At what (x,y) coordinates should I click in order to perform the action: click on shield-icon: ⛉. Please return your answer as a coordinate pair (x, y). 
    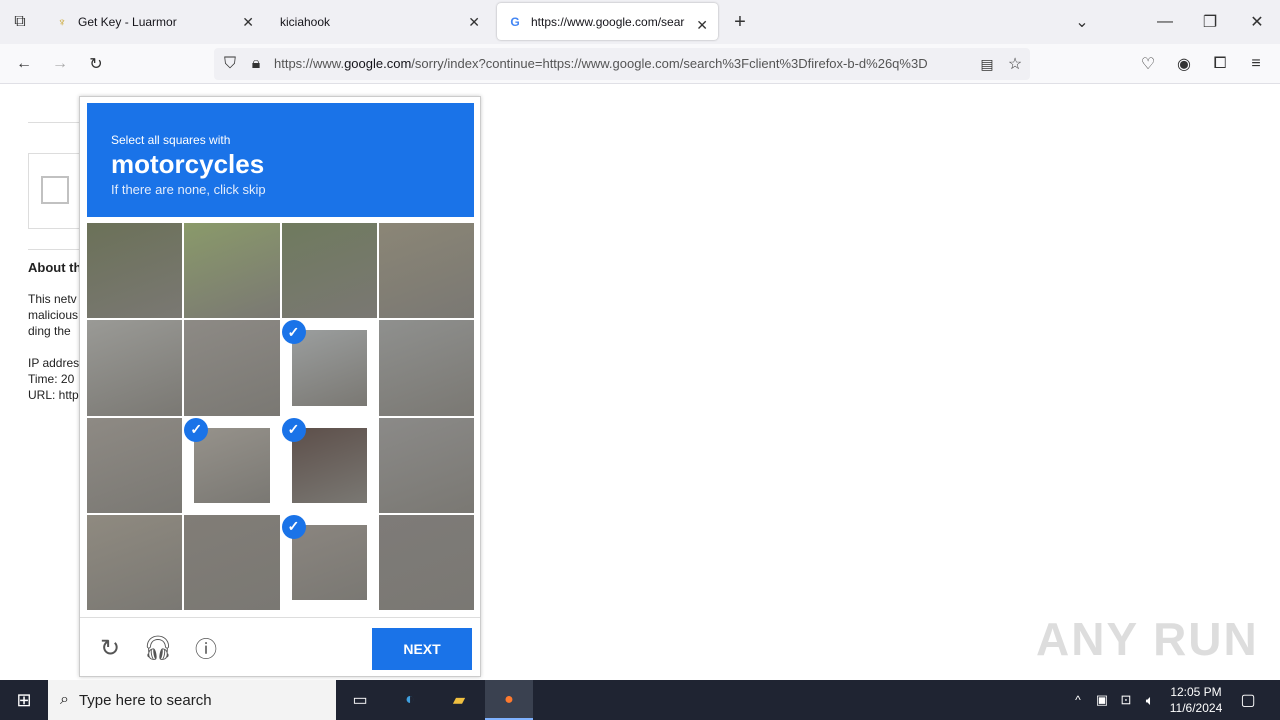
    Looking at the image, I should click on (230, 64).